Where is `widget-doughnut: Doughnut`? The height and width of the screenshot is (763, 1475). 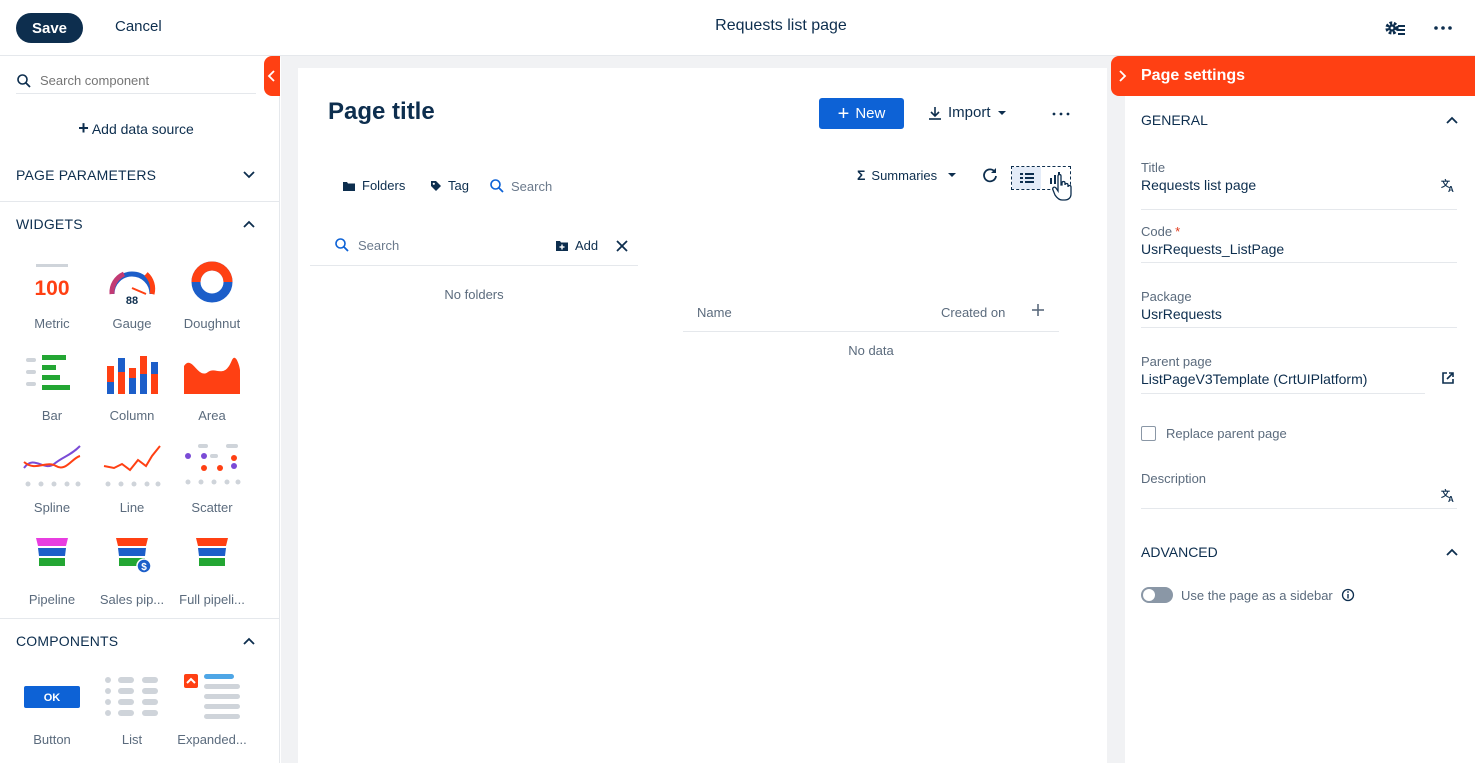 widget-doughnut: Doughnut is located at coordinates (212, 300).